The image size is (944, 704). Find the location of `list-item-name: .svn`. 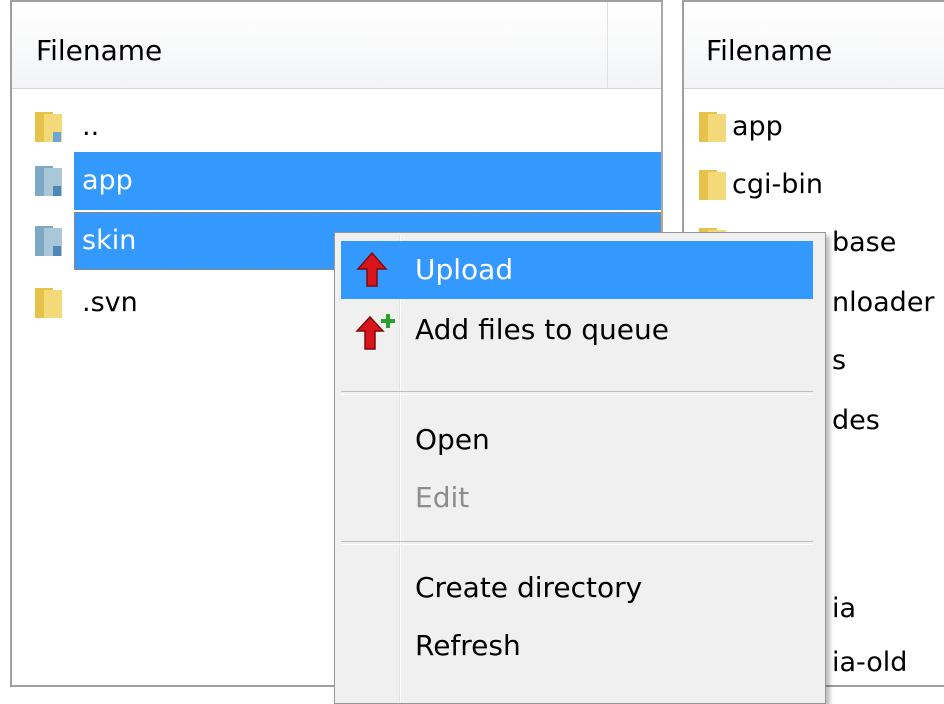

list-item-name: .svn is located at coordinates (110, 302).